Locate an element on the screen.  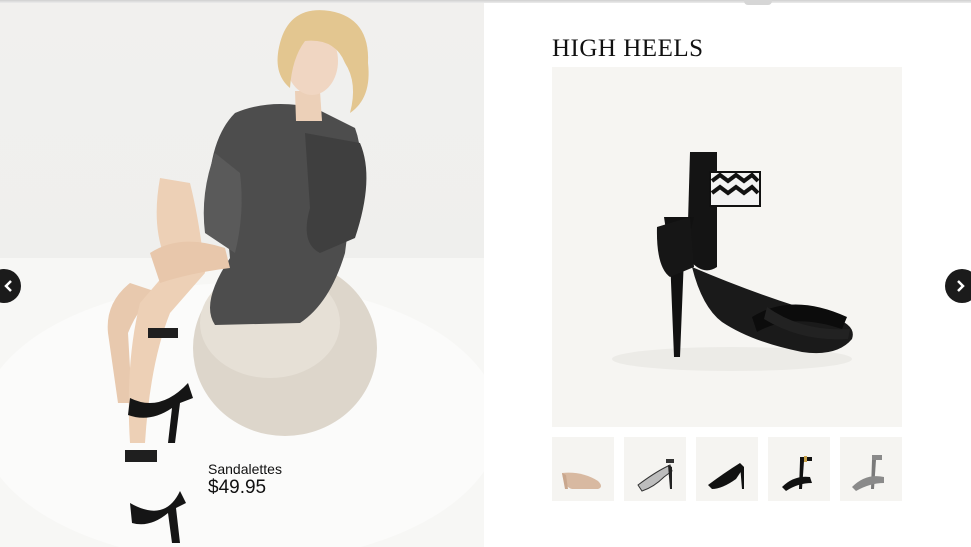
top-tab-handle is located at coordinates (758, 2).